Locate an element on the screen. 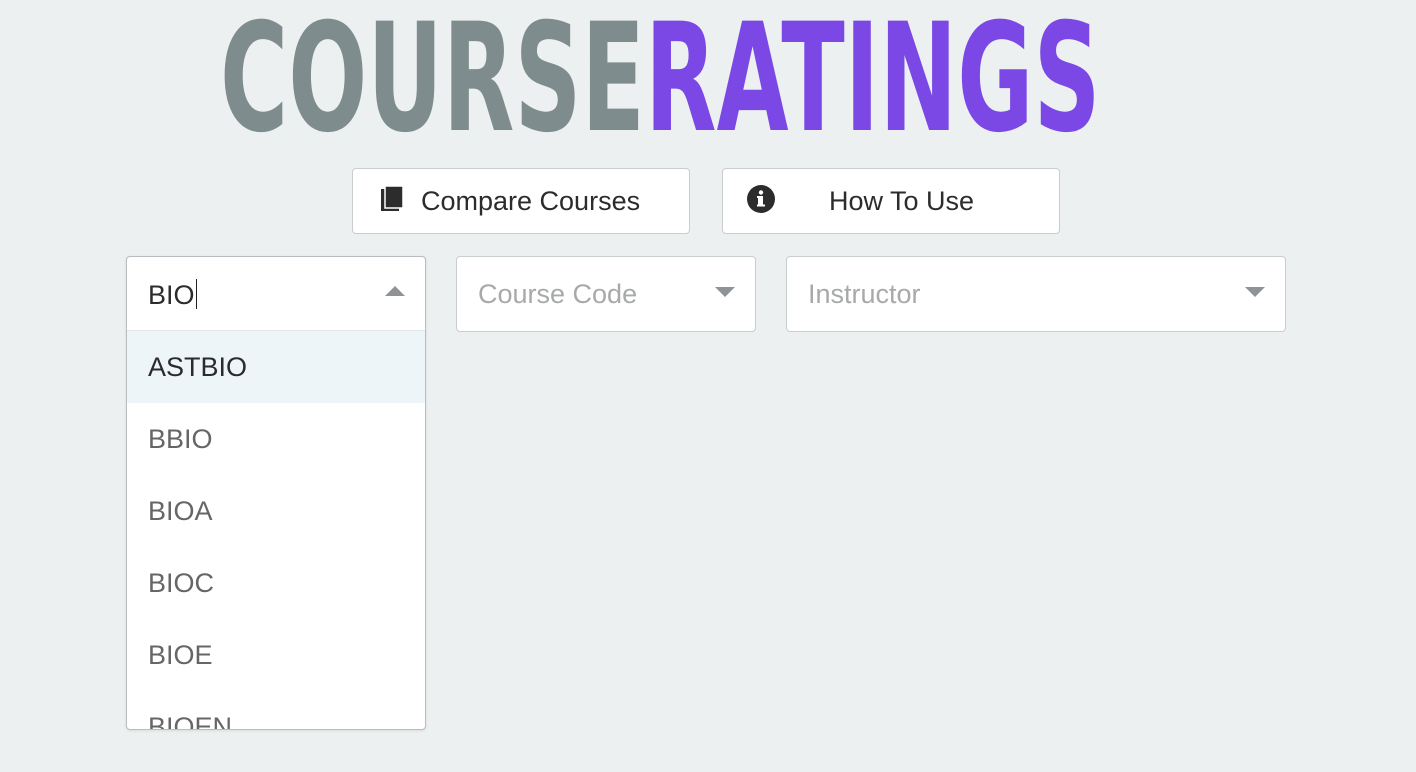 The width and height of the screenshot is (1416, 772). subject-search-value: BIO is located at coordinates (171, 295).